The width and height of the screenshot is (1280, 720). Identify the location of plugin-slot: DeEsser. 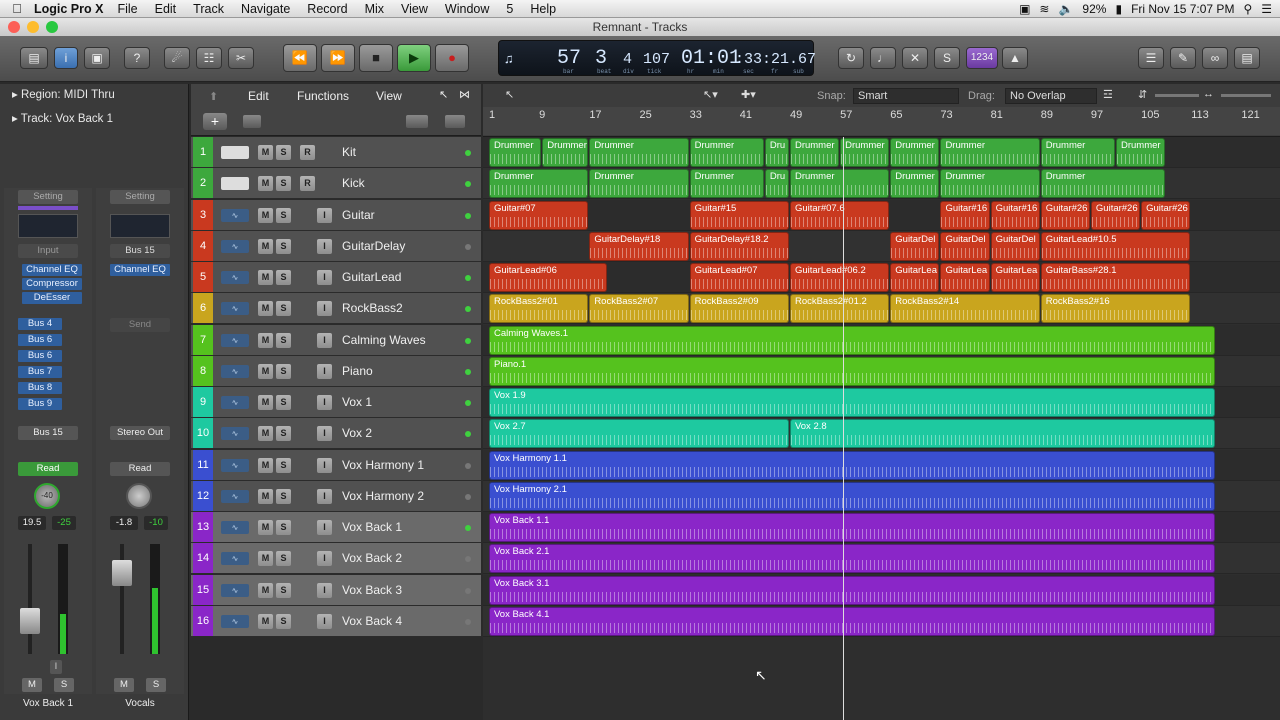
(52, 298).